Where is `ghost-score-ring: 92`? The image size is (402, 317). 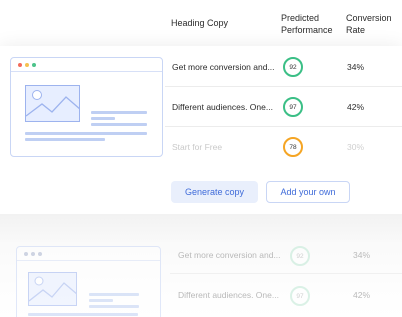
ghost-score-ring: 92 is located at coordinates (300, 256).